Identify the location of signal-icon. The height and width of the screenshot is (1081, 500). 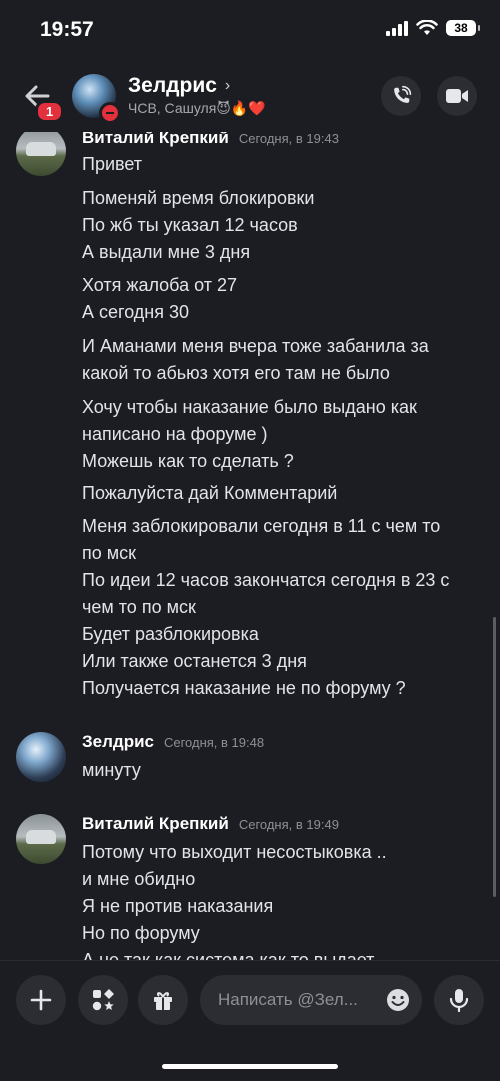
(397, 28).